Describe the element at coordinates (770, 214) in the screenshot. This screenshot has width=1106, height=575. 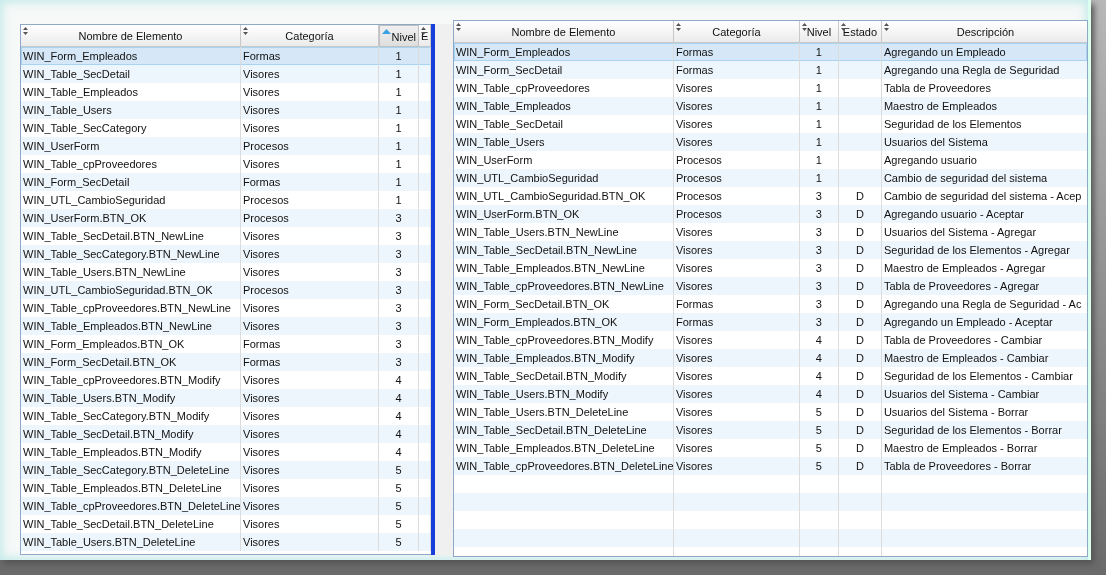
I see `table-row: WIN_UserForm.BTN_OK Procesos 3 D Agregando usuario - Aceptar` at that location.